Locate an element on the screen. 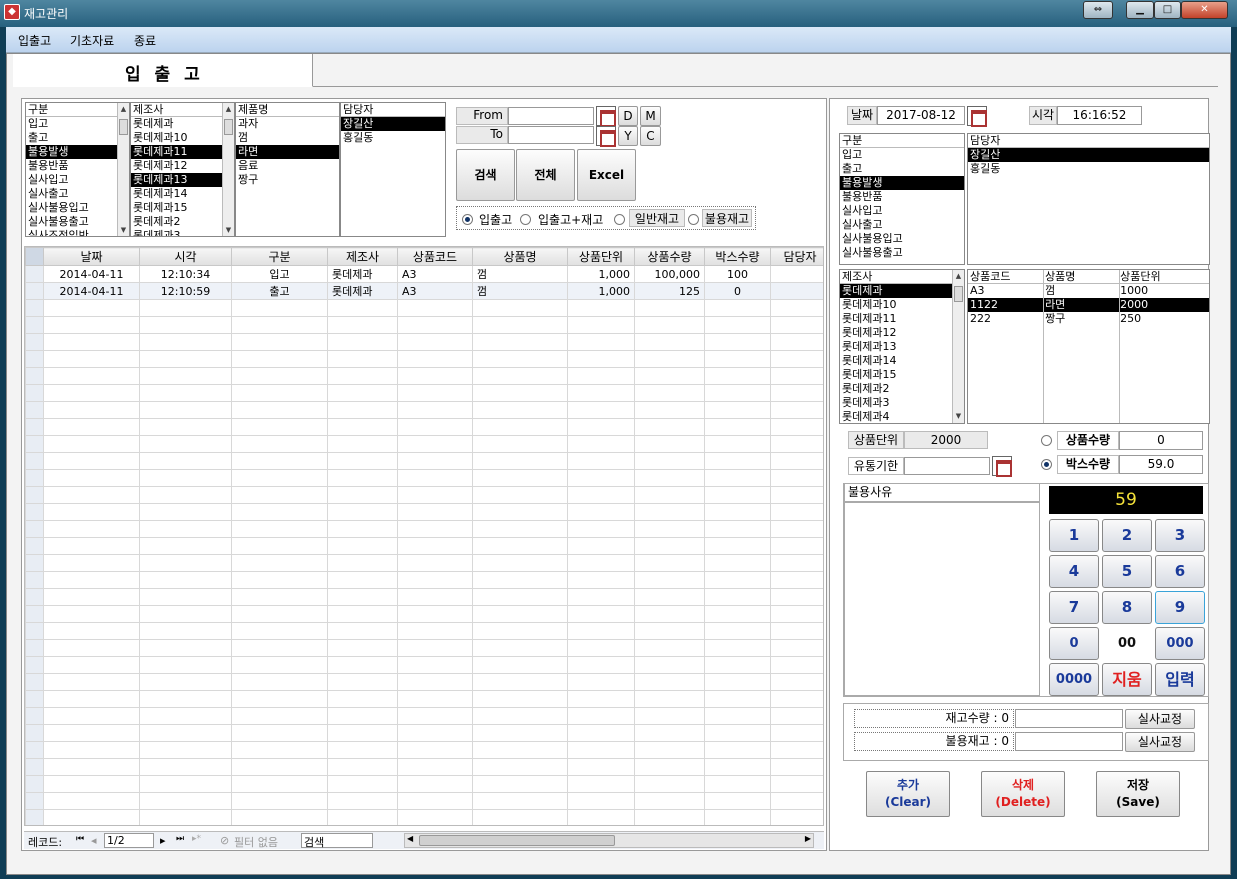  new-record-icon: ▸* is located at coordinates (196, 839).